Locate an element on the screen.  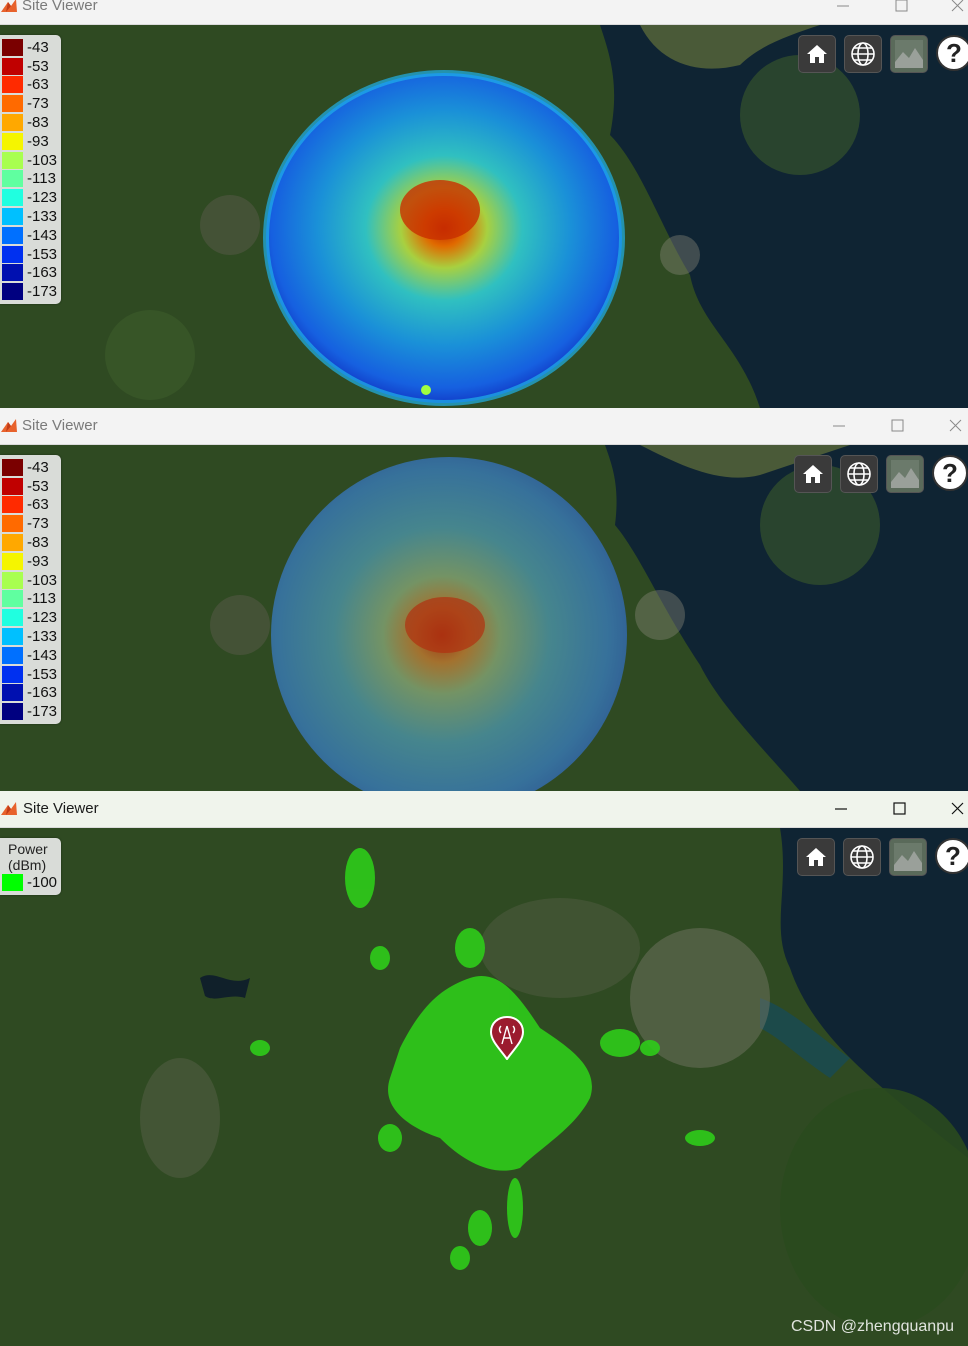
legend-entry: -93 is located at coordinates (29, 141).